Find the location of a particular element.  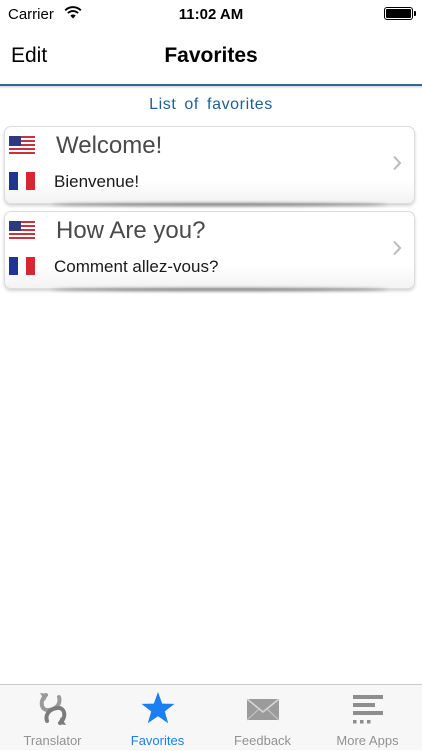

star-icon is located at coordinates (157, 708).